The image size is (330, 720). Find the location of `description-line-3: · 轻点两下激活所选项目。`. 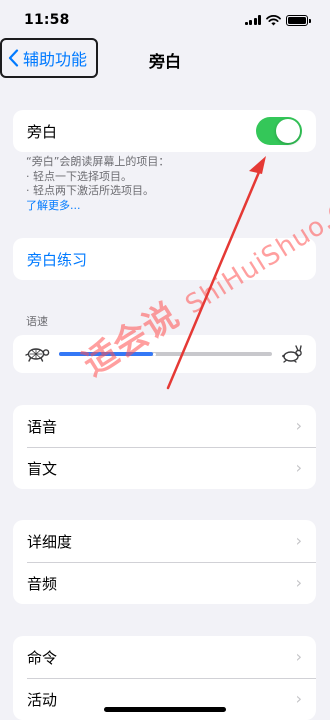

description-line-3: · 轻点两下激活所选项目。 is located at coordinates (90, 190).